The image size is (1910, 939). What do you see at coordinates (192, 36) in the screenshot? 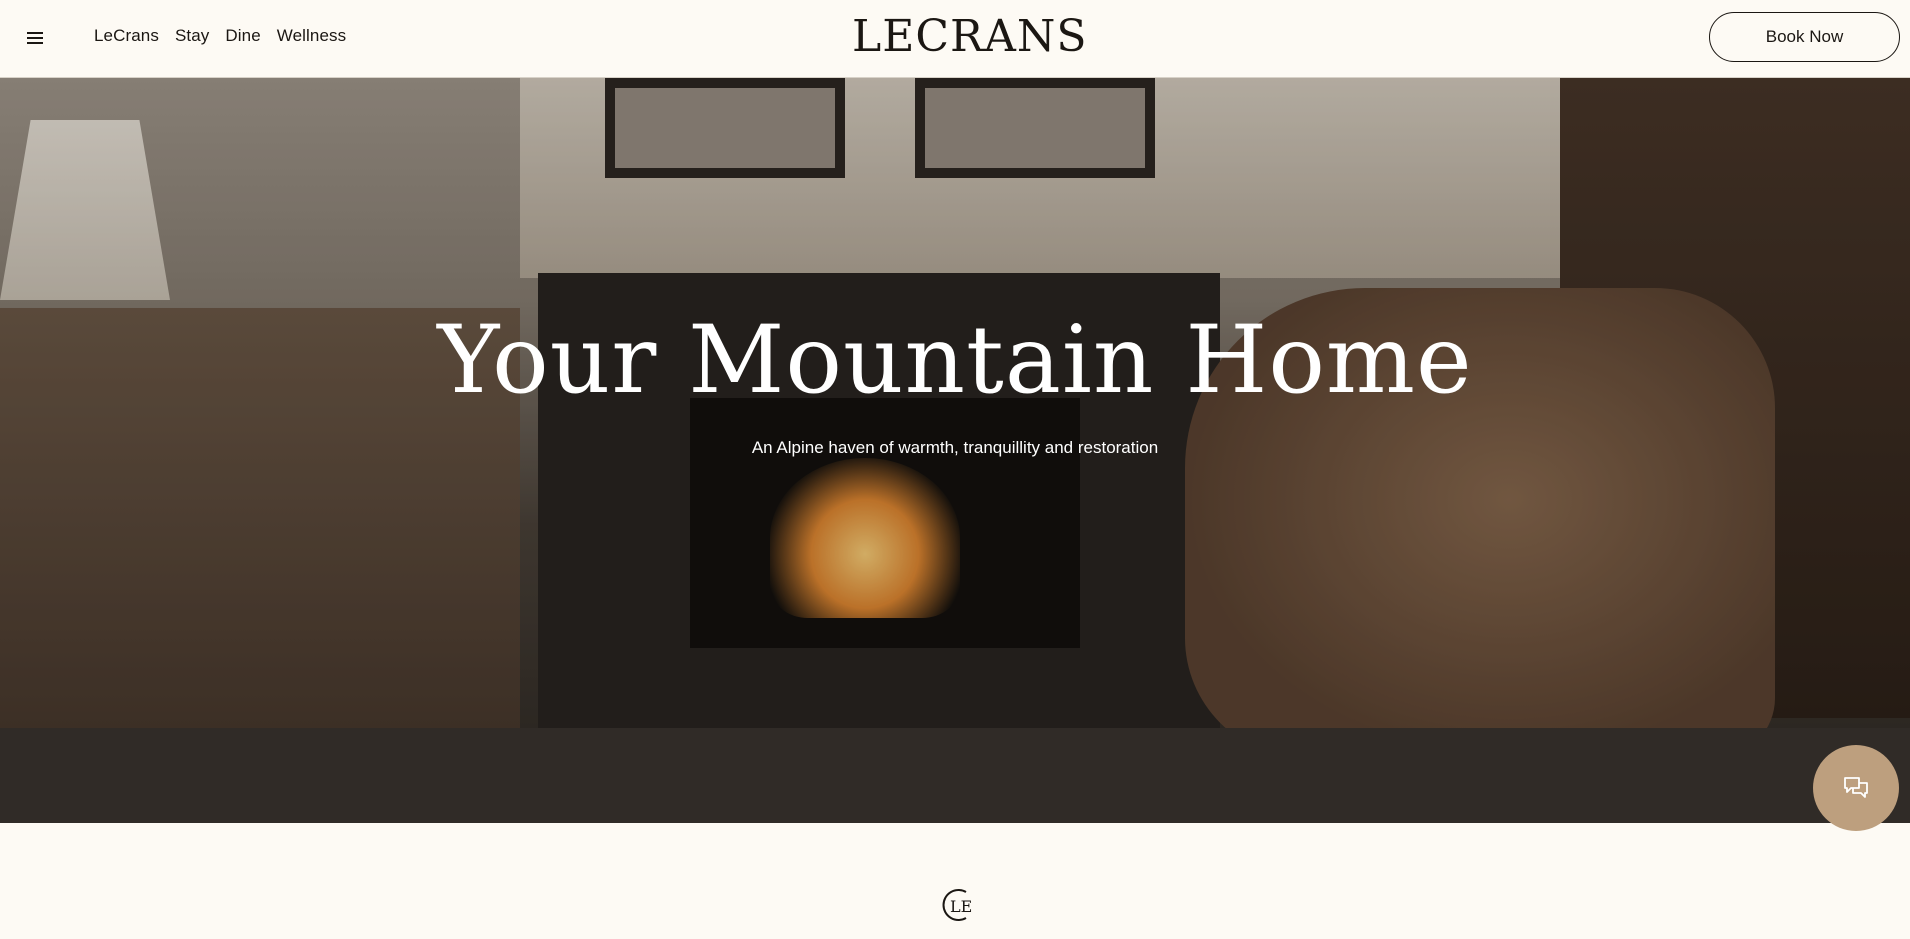
I see `nav-link-stay: Stay` at bounding box center [192, 36].